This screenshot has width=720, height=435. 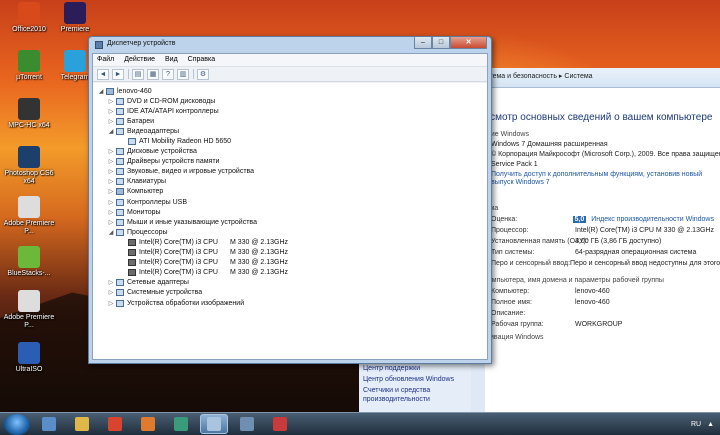 I want to click on maximize-button: □, so click(x=441, y=43).